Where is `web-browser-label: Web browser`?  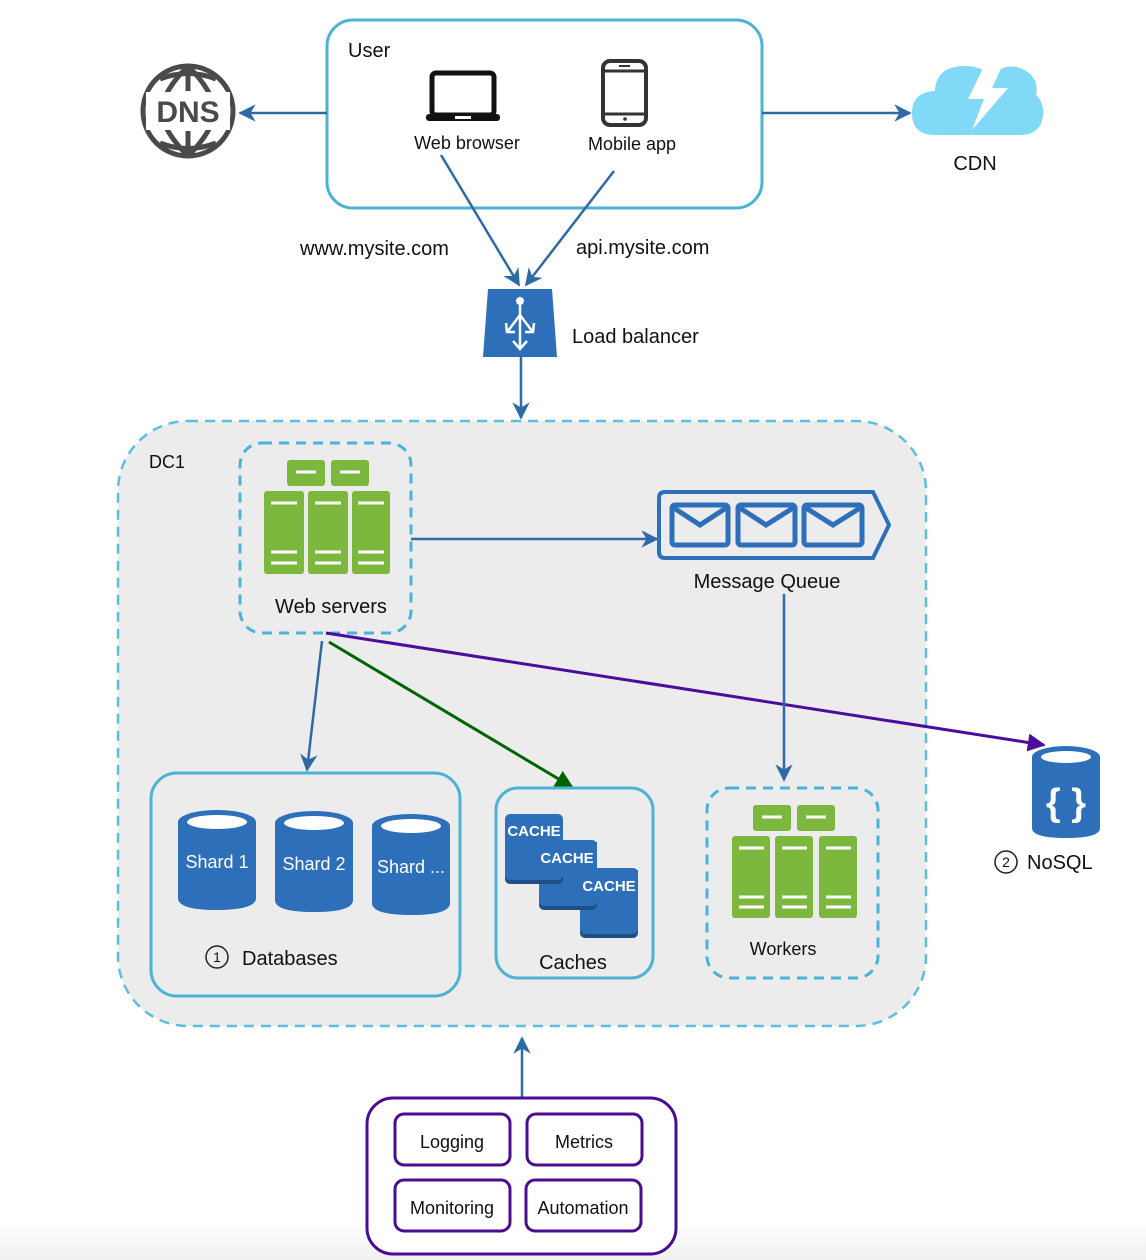
web-browser-label: Web browser is located at coordinates (467, 143).